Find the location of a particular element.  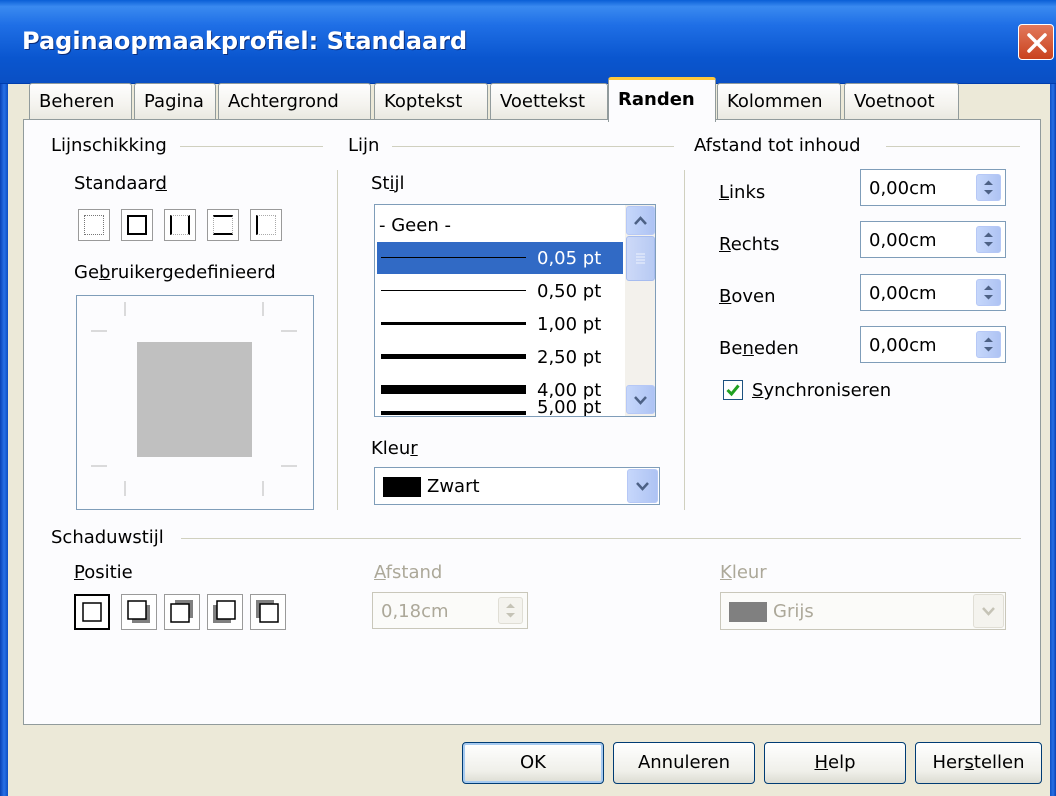

tab-achtergrond: Achtergrond is located at coordinates (294, 101).